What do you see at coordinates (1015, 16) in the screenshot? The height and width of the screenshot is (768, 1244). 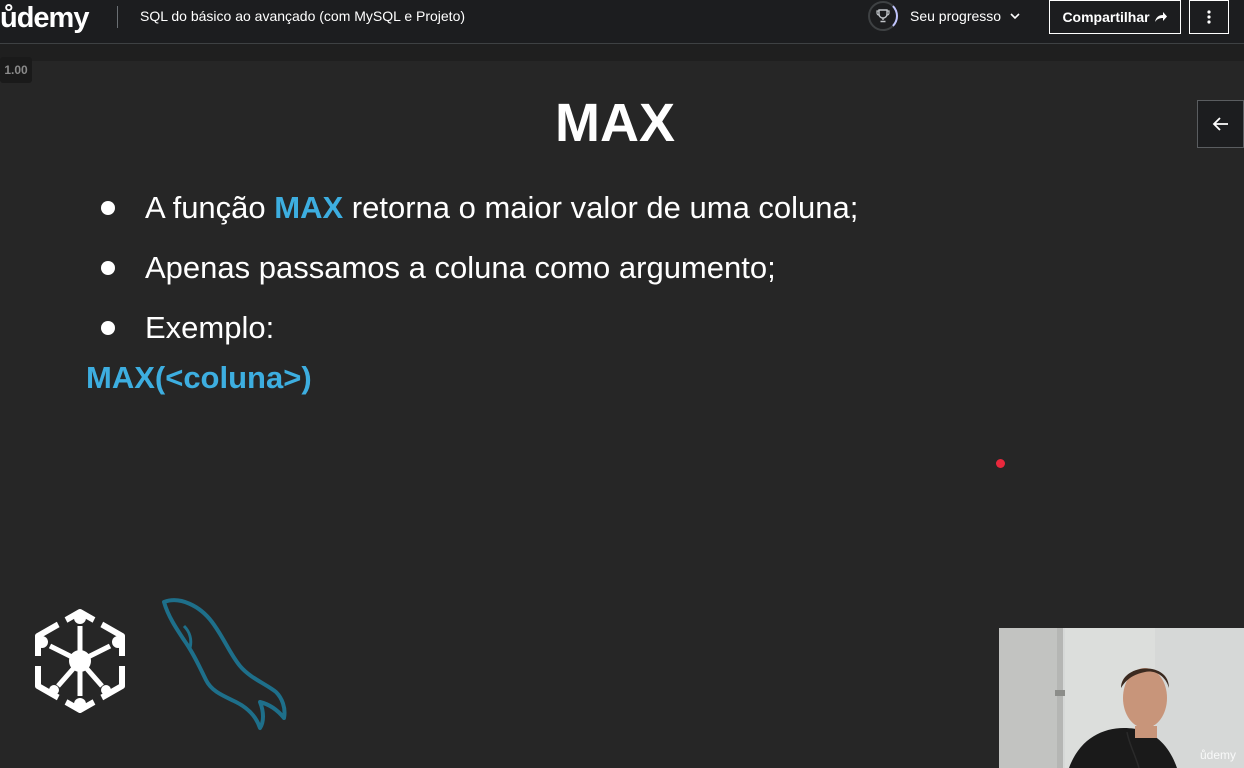 I see `chevron-down-icon` at bounding box center [1015, 16].